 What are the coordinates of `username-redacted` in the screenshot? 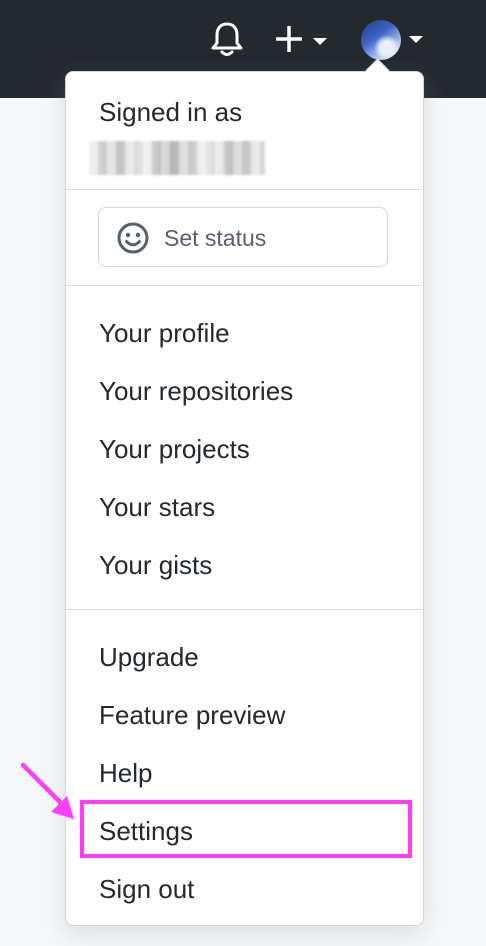 It's located at (177, 158).